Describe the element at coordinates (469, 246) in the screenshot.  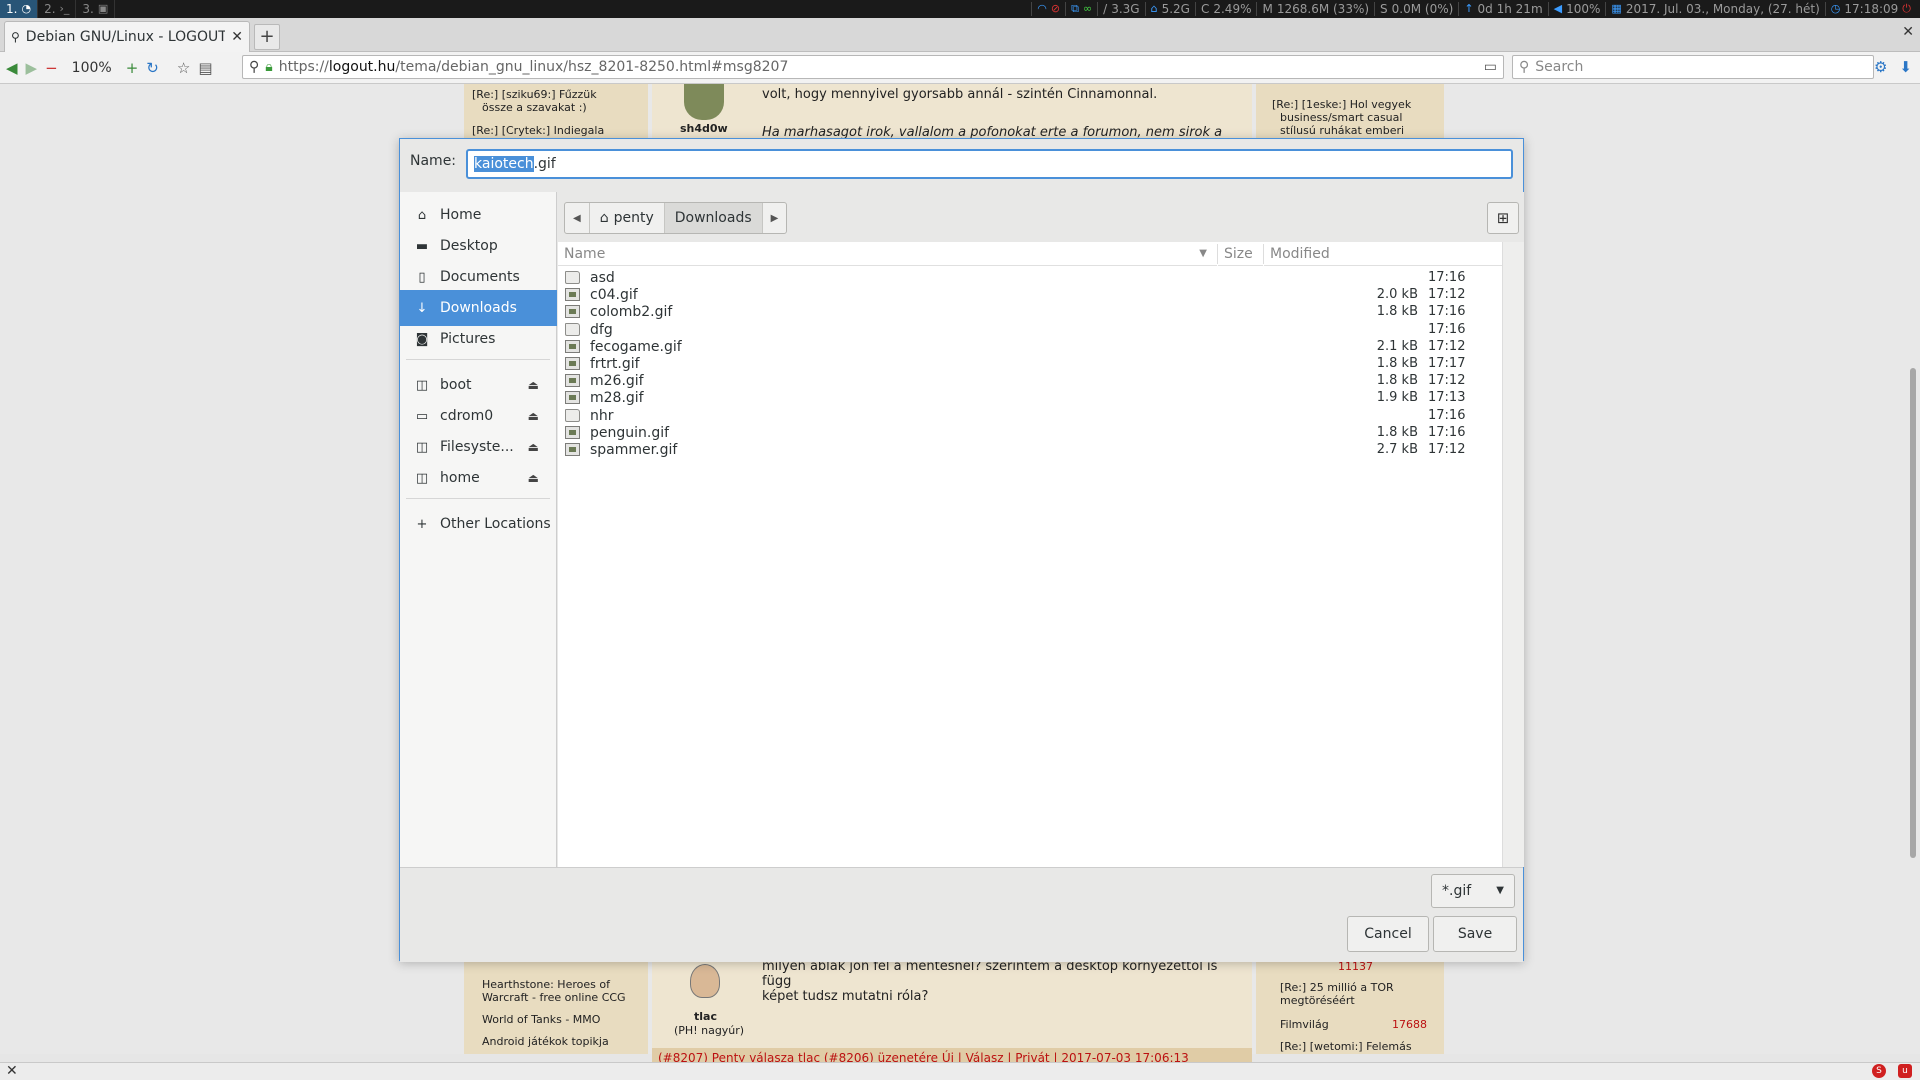
I see `sidebar-item-label: Desktop` at that location.